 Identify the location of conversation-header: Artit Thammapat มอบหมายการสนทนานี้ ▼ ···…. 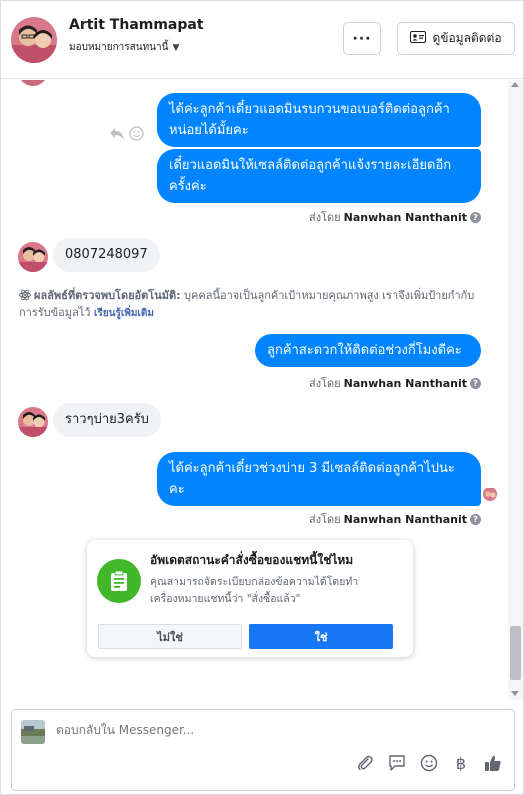
(262, 40).